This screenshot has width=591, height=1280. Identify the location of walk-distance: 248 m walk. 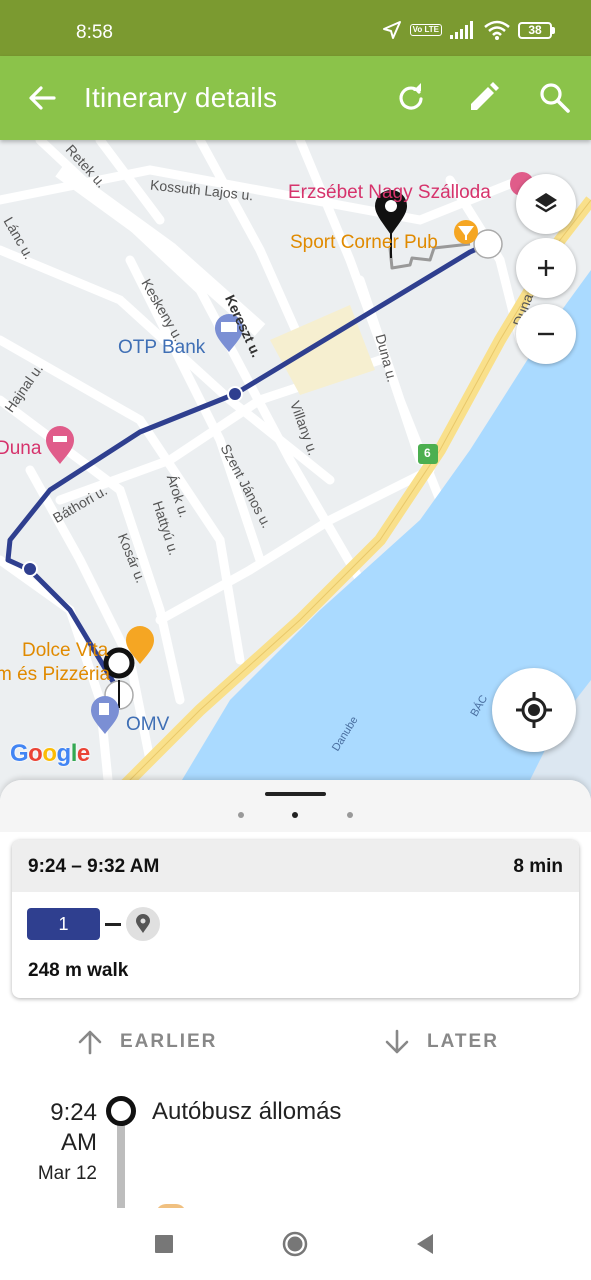
(78, 970).